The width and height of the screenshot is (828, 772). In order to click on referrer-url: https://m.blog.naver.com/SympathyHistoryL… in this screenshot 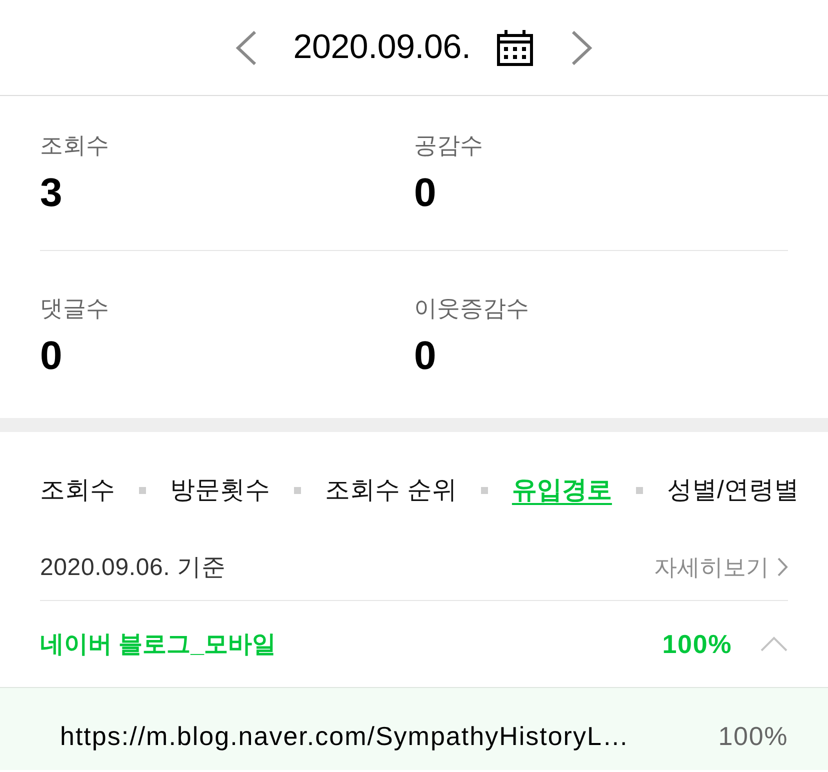, I will do `click(345, 736)`.